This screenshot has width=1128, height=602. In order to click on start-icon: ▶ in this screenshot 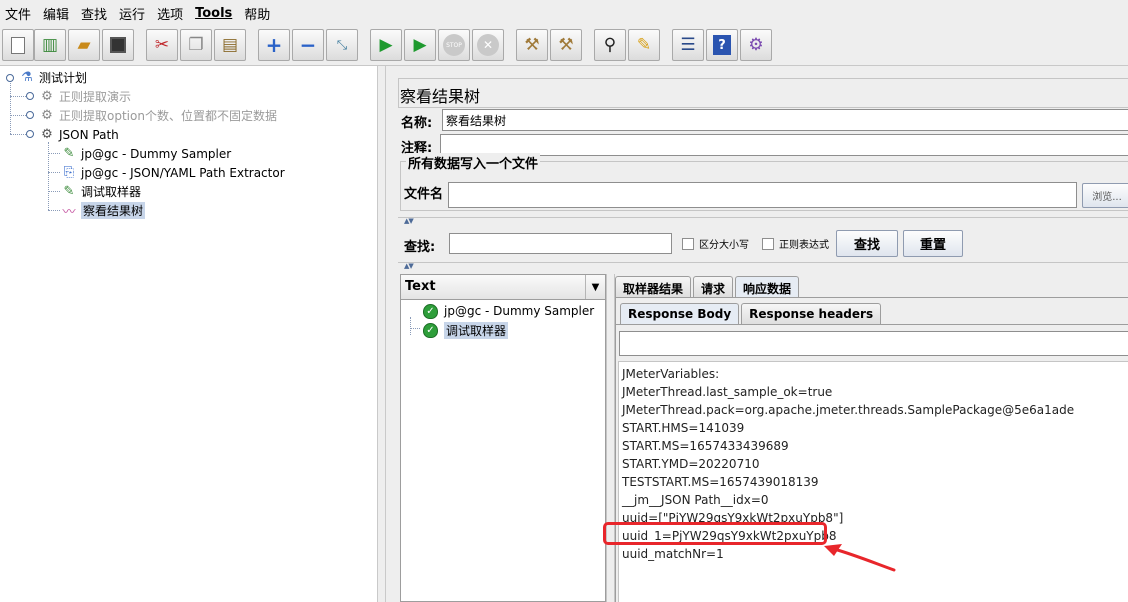, I will do `click(386, 45)`.